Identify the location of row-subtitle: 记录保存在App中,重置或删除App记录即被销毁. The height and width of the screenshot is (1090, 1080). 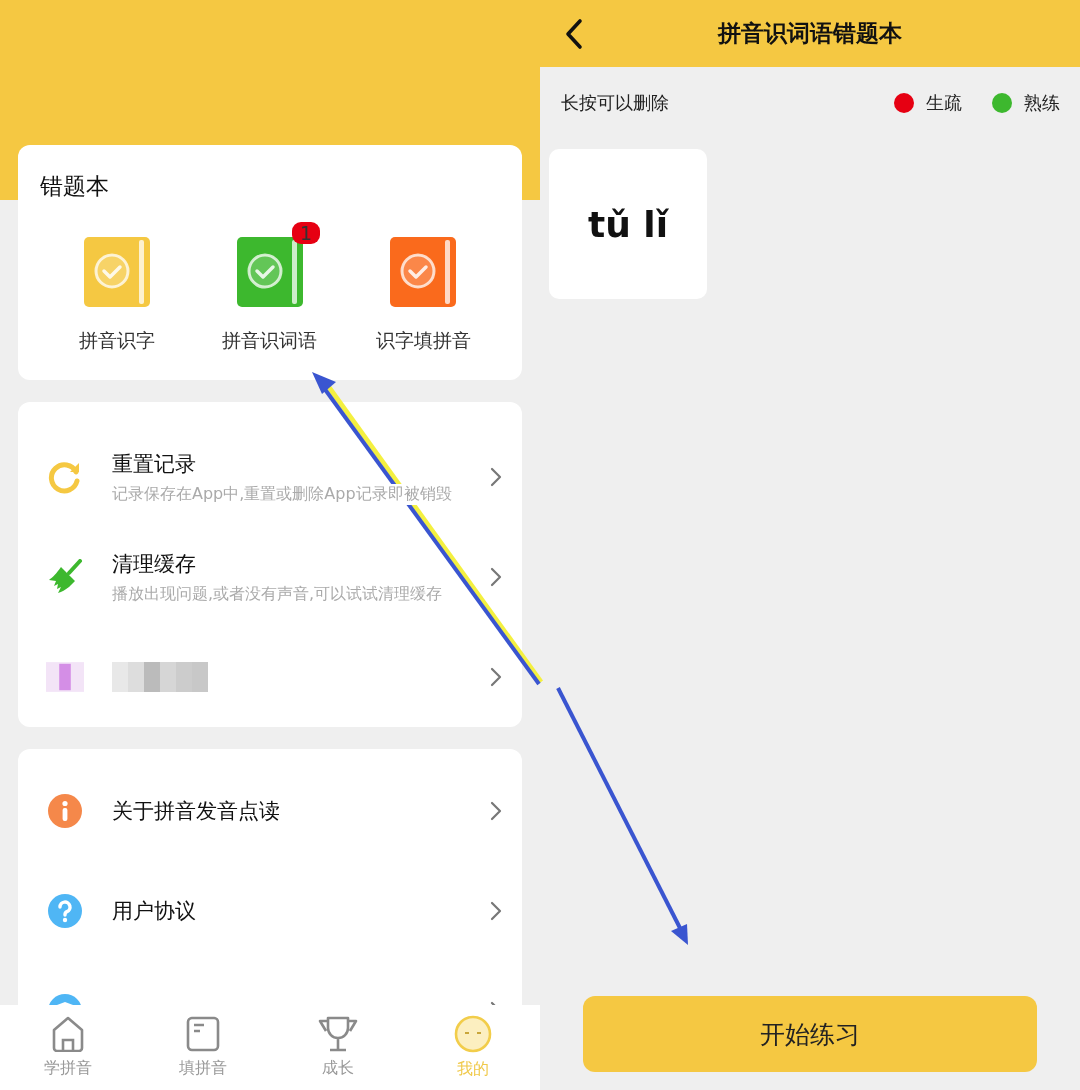
(282, 494).